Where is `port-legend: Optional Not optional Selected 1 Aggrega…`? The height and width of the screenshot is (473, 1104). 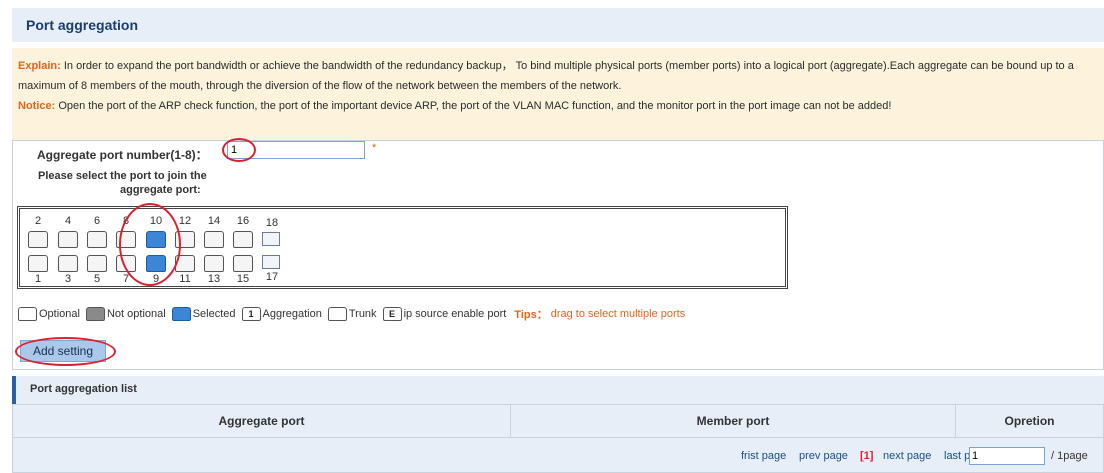
port-legend: Optional Not optional Selected 1 Aggrega… is located at coordinates (350, 314).